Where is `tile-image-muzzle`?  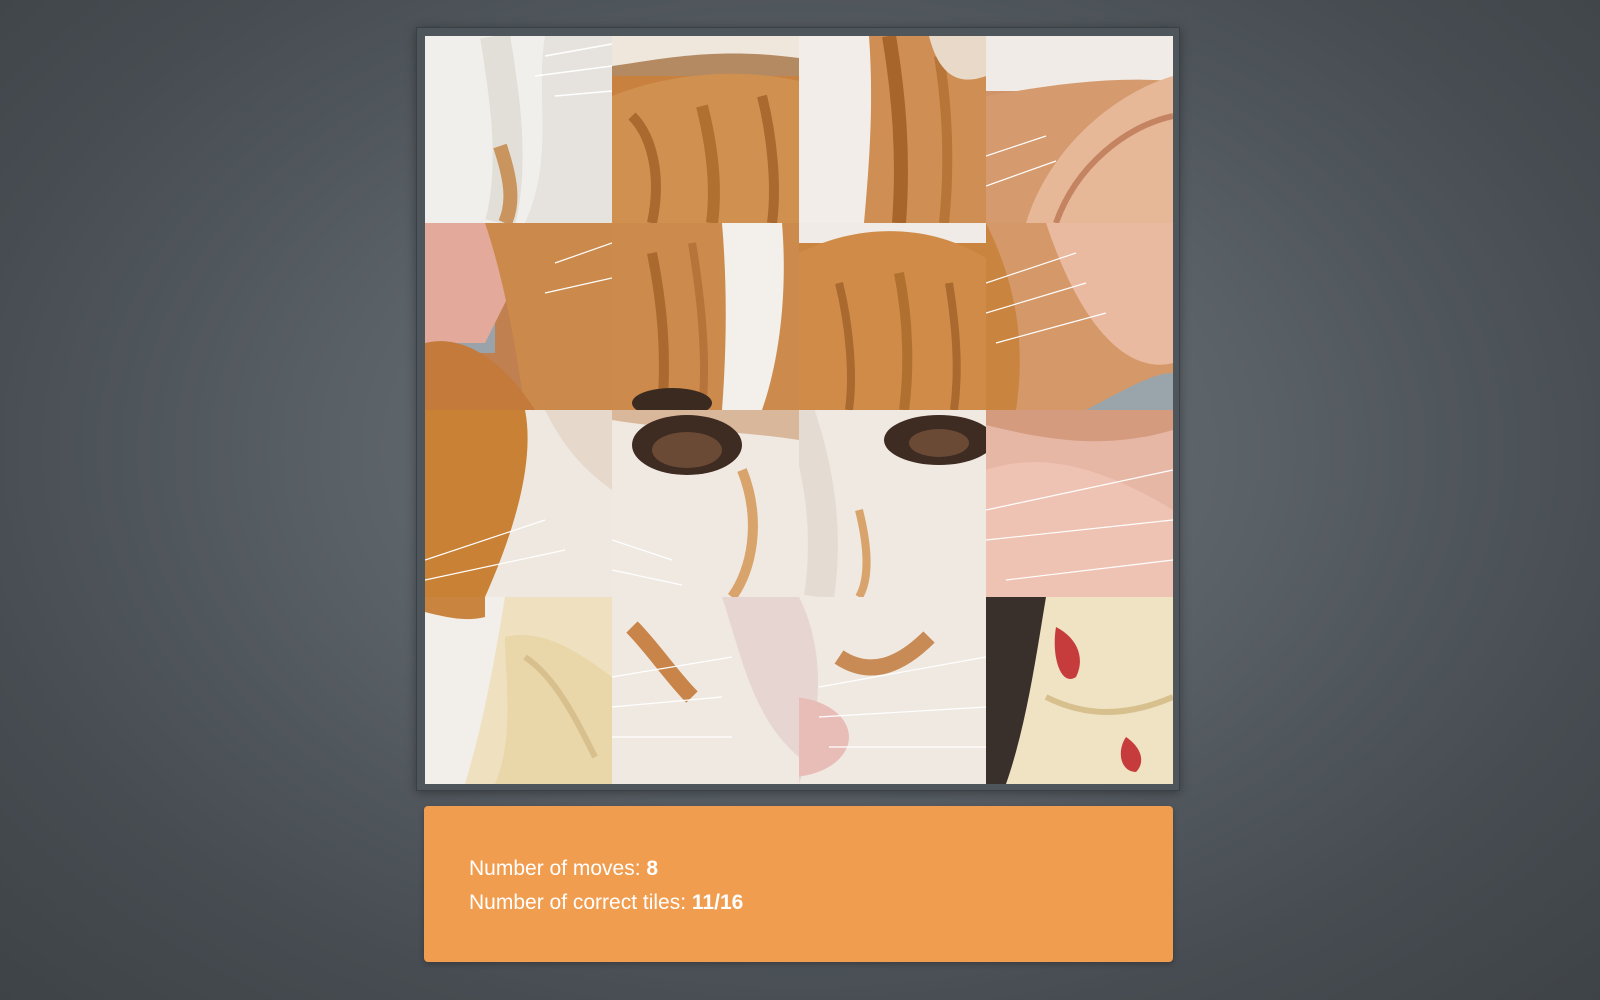 tile-image-muzzle is located at coordinates (705, 690).